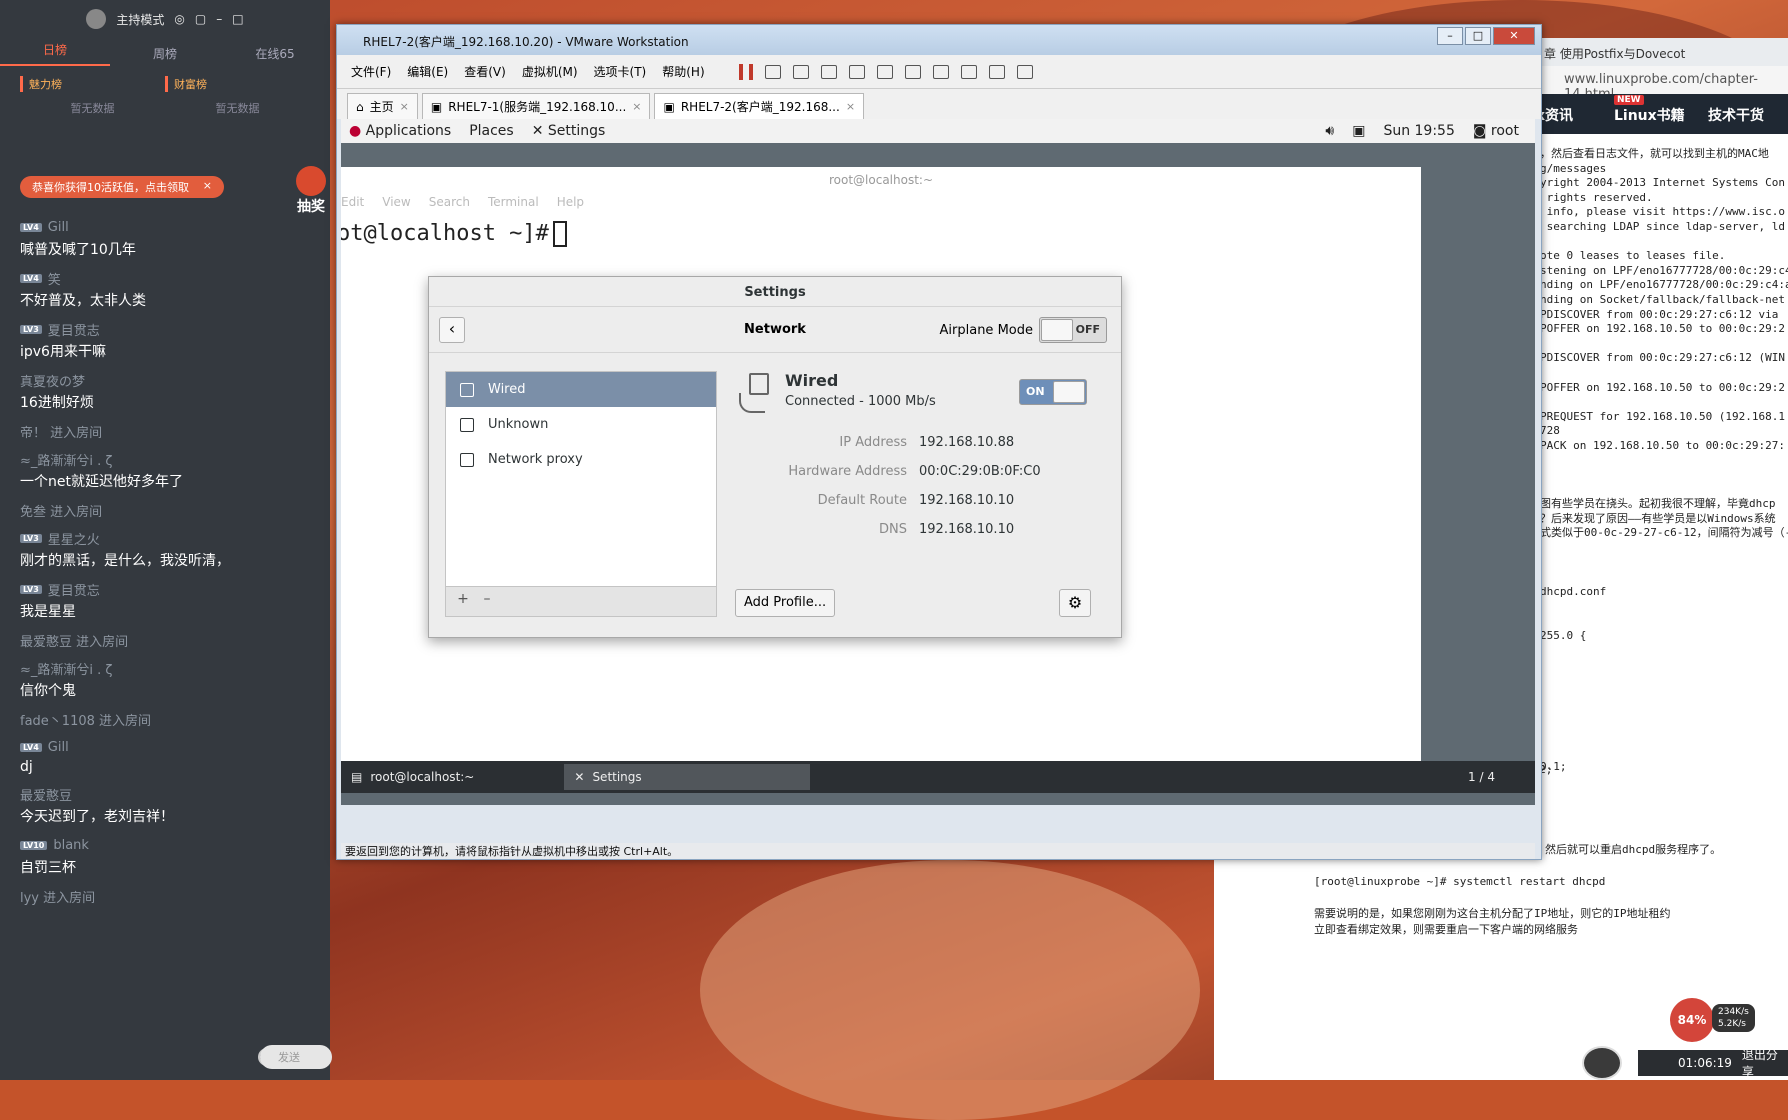  What do you see at coordinates (620, 71) in the screenshot?
I see `menu-tabs: 选项卡(T)` at bounding box center [620, 71].